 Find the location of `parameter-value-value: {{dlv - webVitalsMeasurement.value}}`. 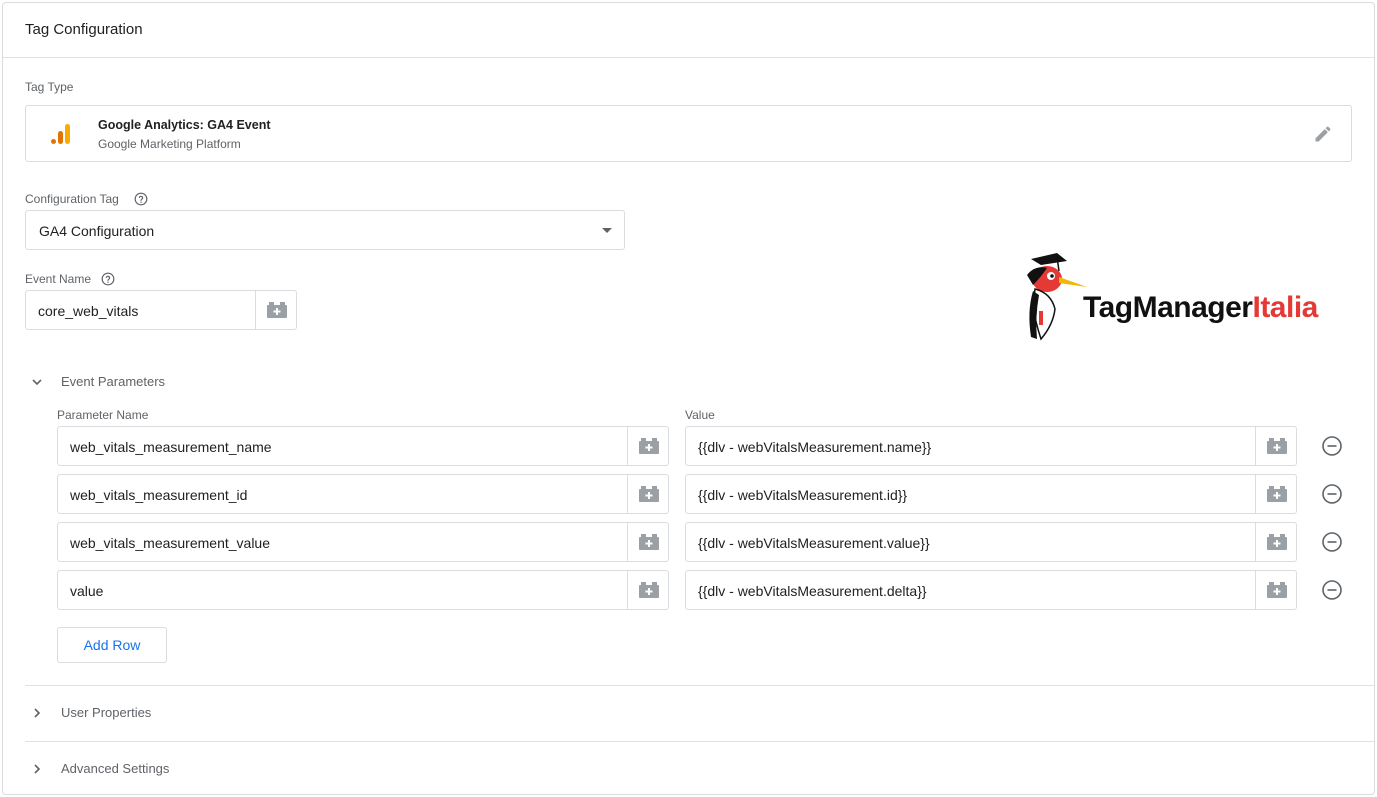

parameter-value-value: {{dlv - webVitalsMeasurement.value}} is located at coordinates (814, 543).